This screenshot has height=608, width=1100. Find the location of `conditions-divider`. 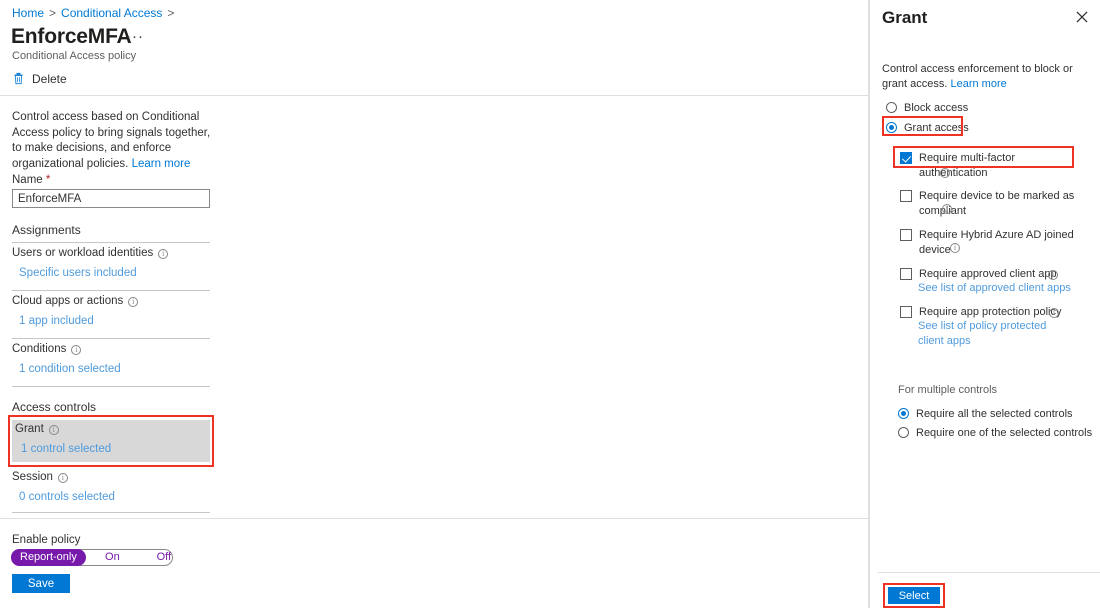

conditions-divider is located at coordinates (111, 386).